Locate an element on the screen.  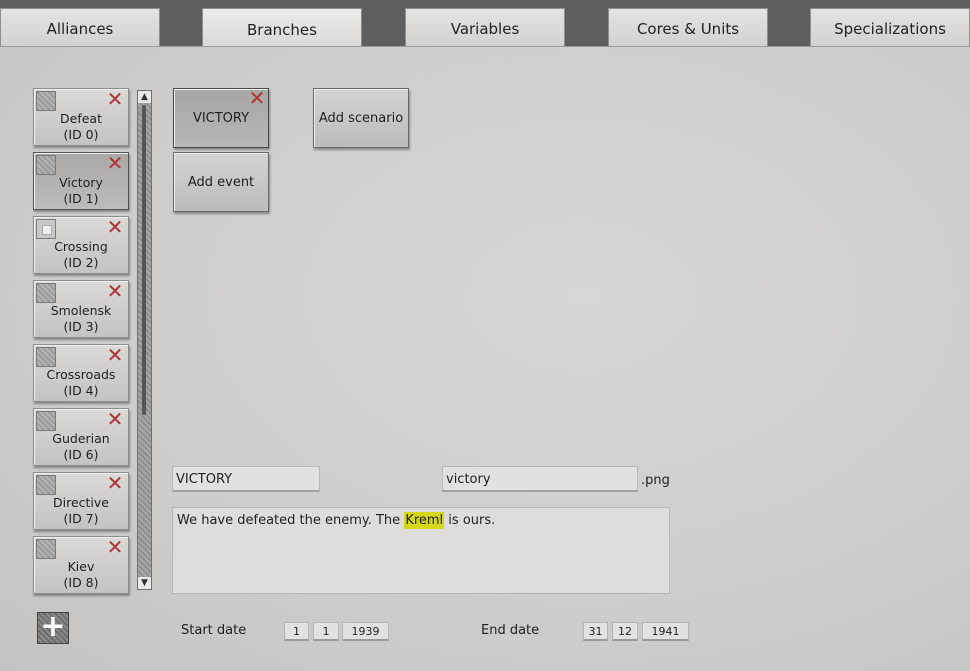
end-month-field: 12 is located at coordinates (625, 631).